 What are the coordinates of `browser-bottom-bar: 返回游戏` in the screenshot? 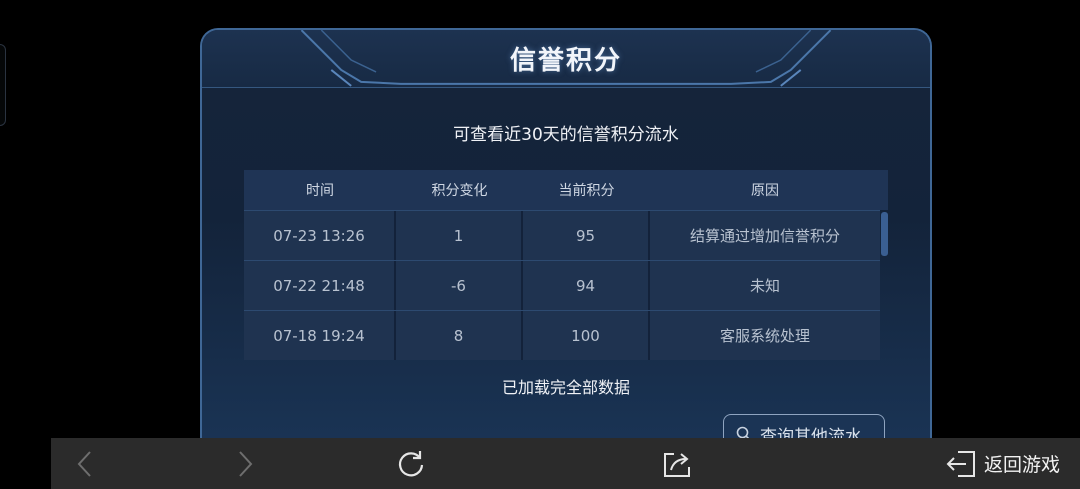 It's located at (565, 463).